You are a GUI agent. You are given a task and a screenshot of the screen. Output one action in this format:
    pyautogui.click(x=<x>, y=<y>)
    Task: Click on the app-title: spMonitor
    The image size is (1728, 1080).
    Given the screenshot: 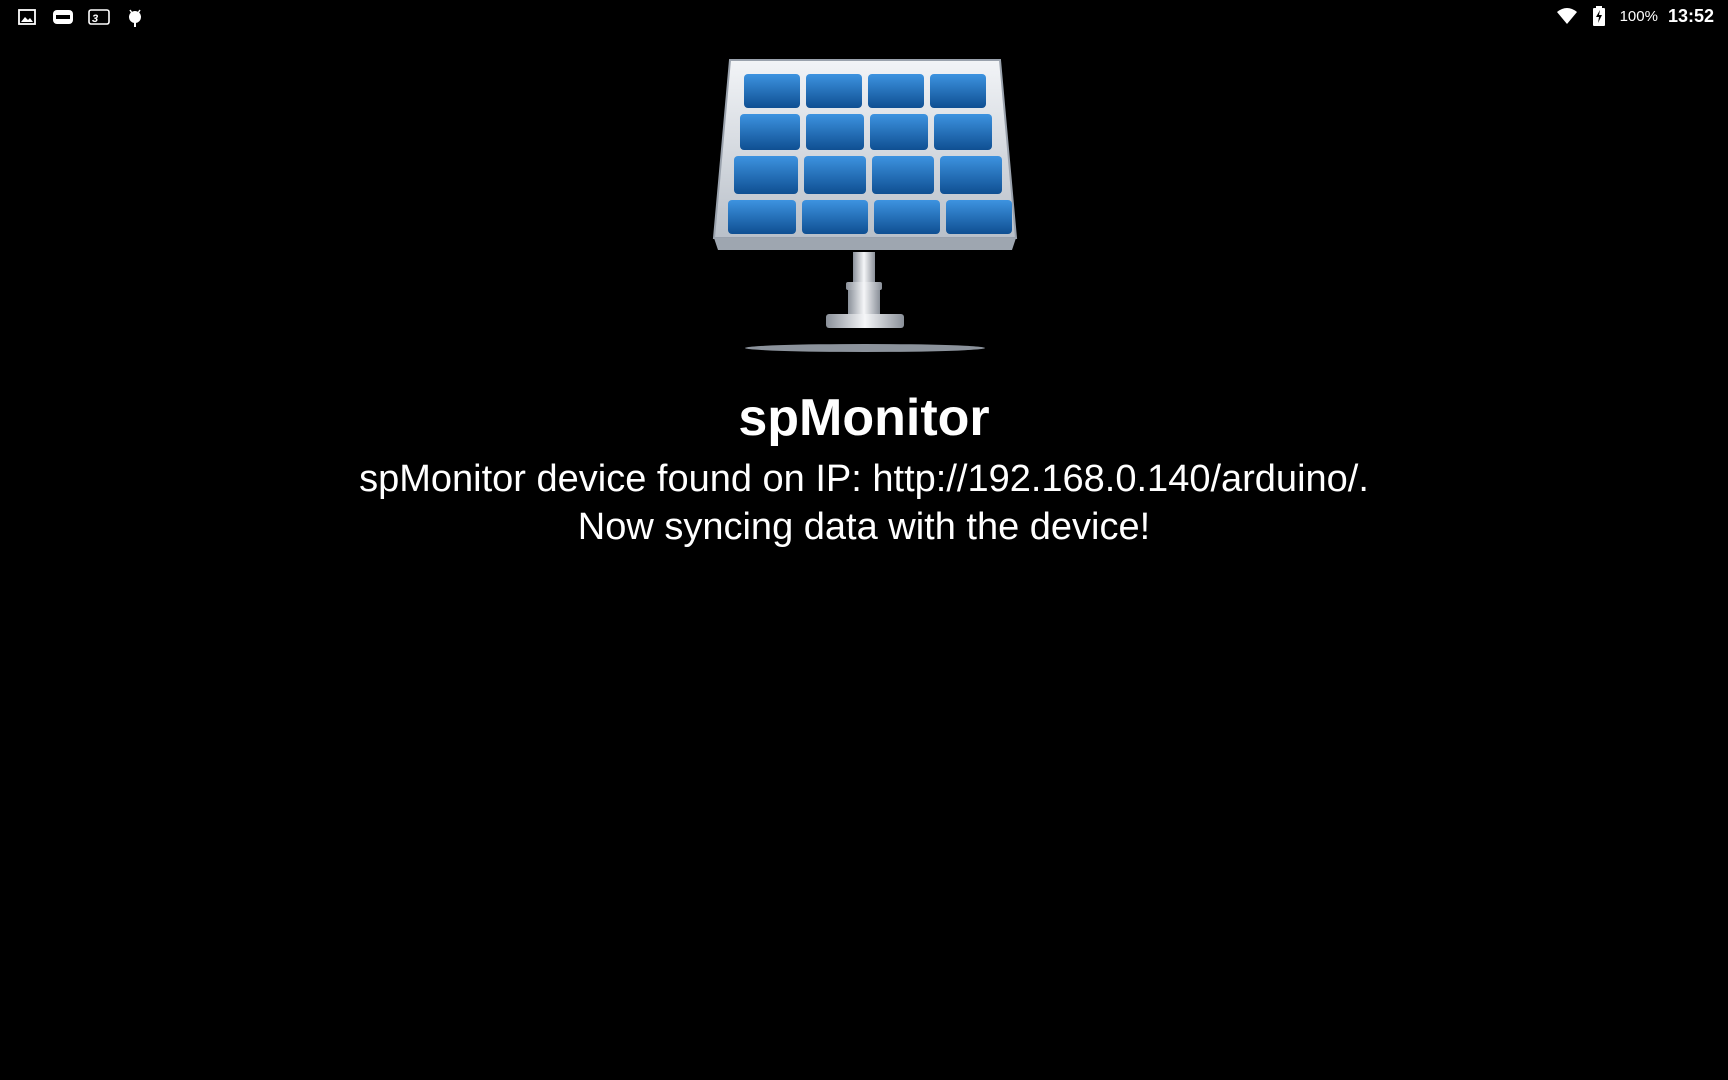 What is the action you would take?
    pyautogui.click(x=864, y=418)
    